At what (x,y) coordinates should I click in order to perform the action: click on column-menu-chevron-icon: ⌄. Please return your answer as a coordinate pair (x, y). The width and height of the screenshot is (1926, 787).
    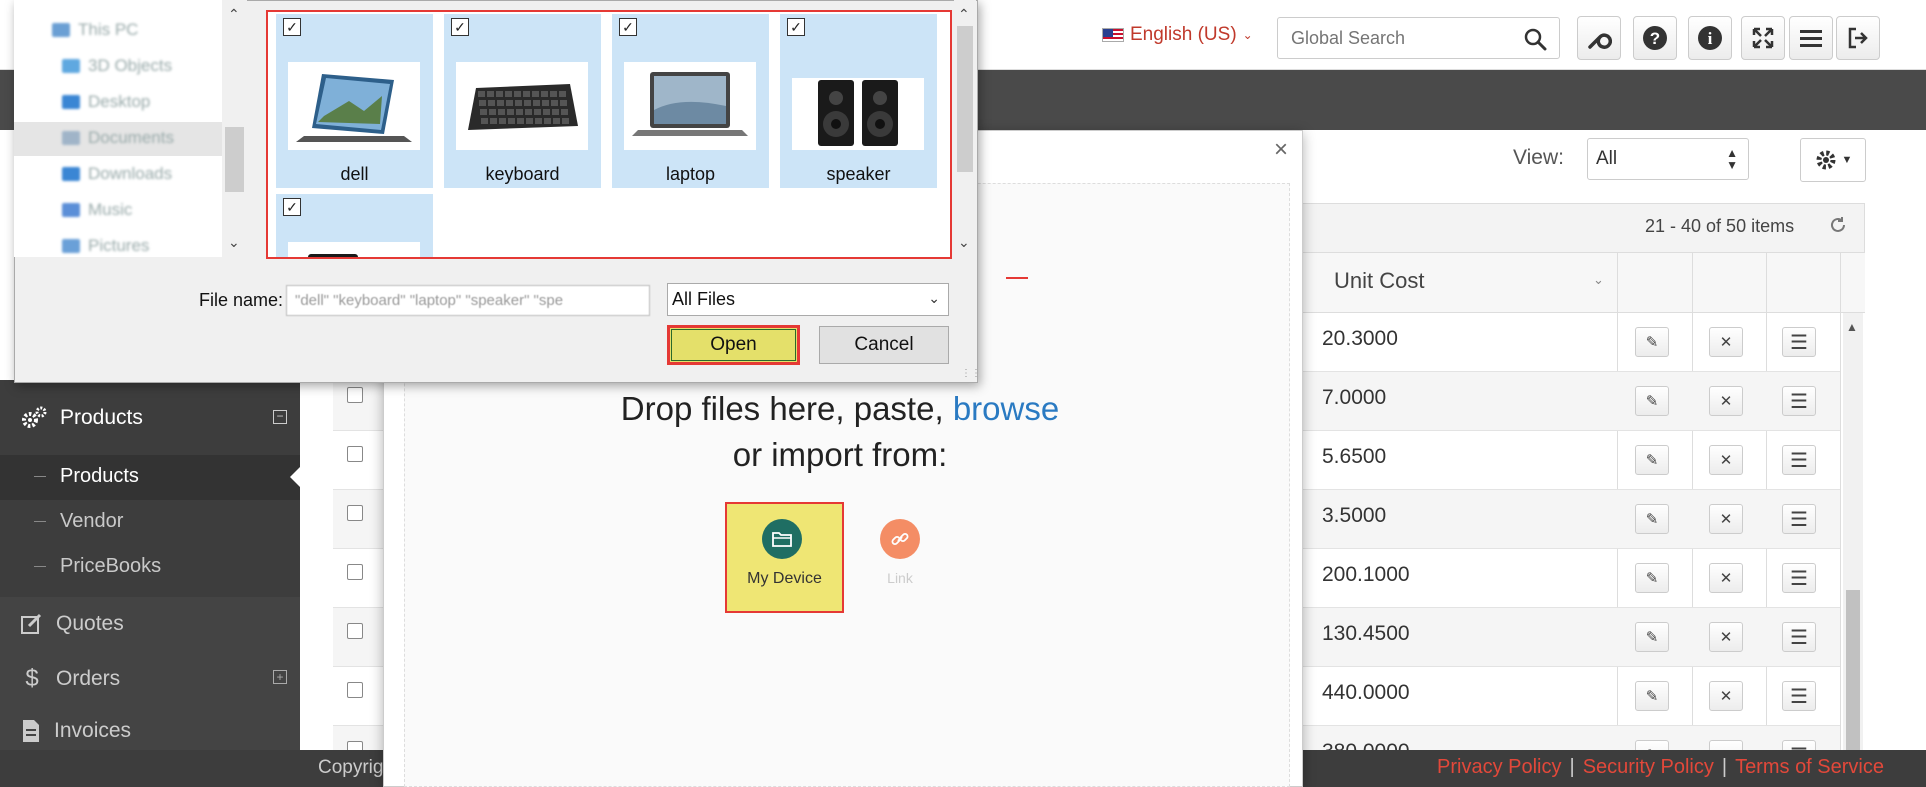
    Looking at the image, I should click on (1598, 280).